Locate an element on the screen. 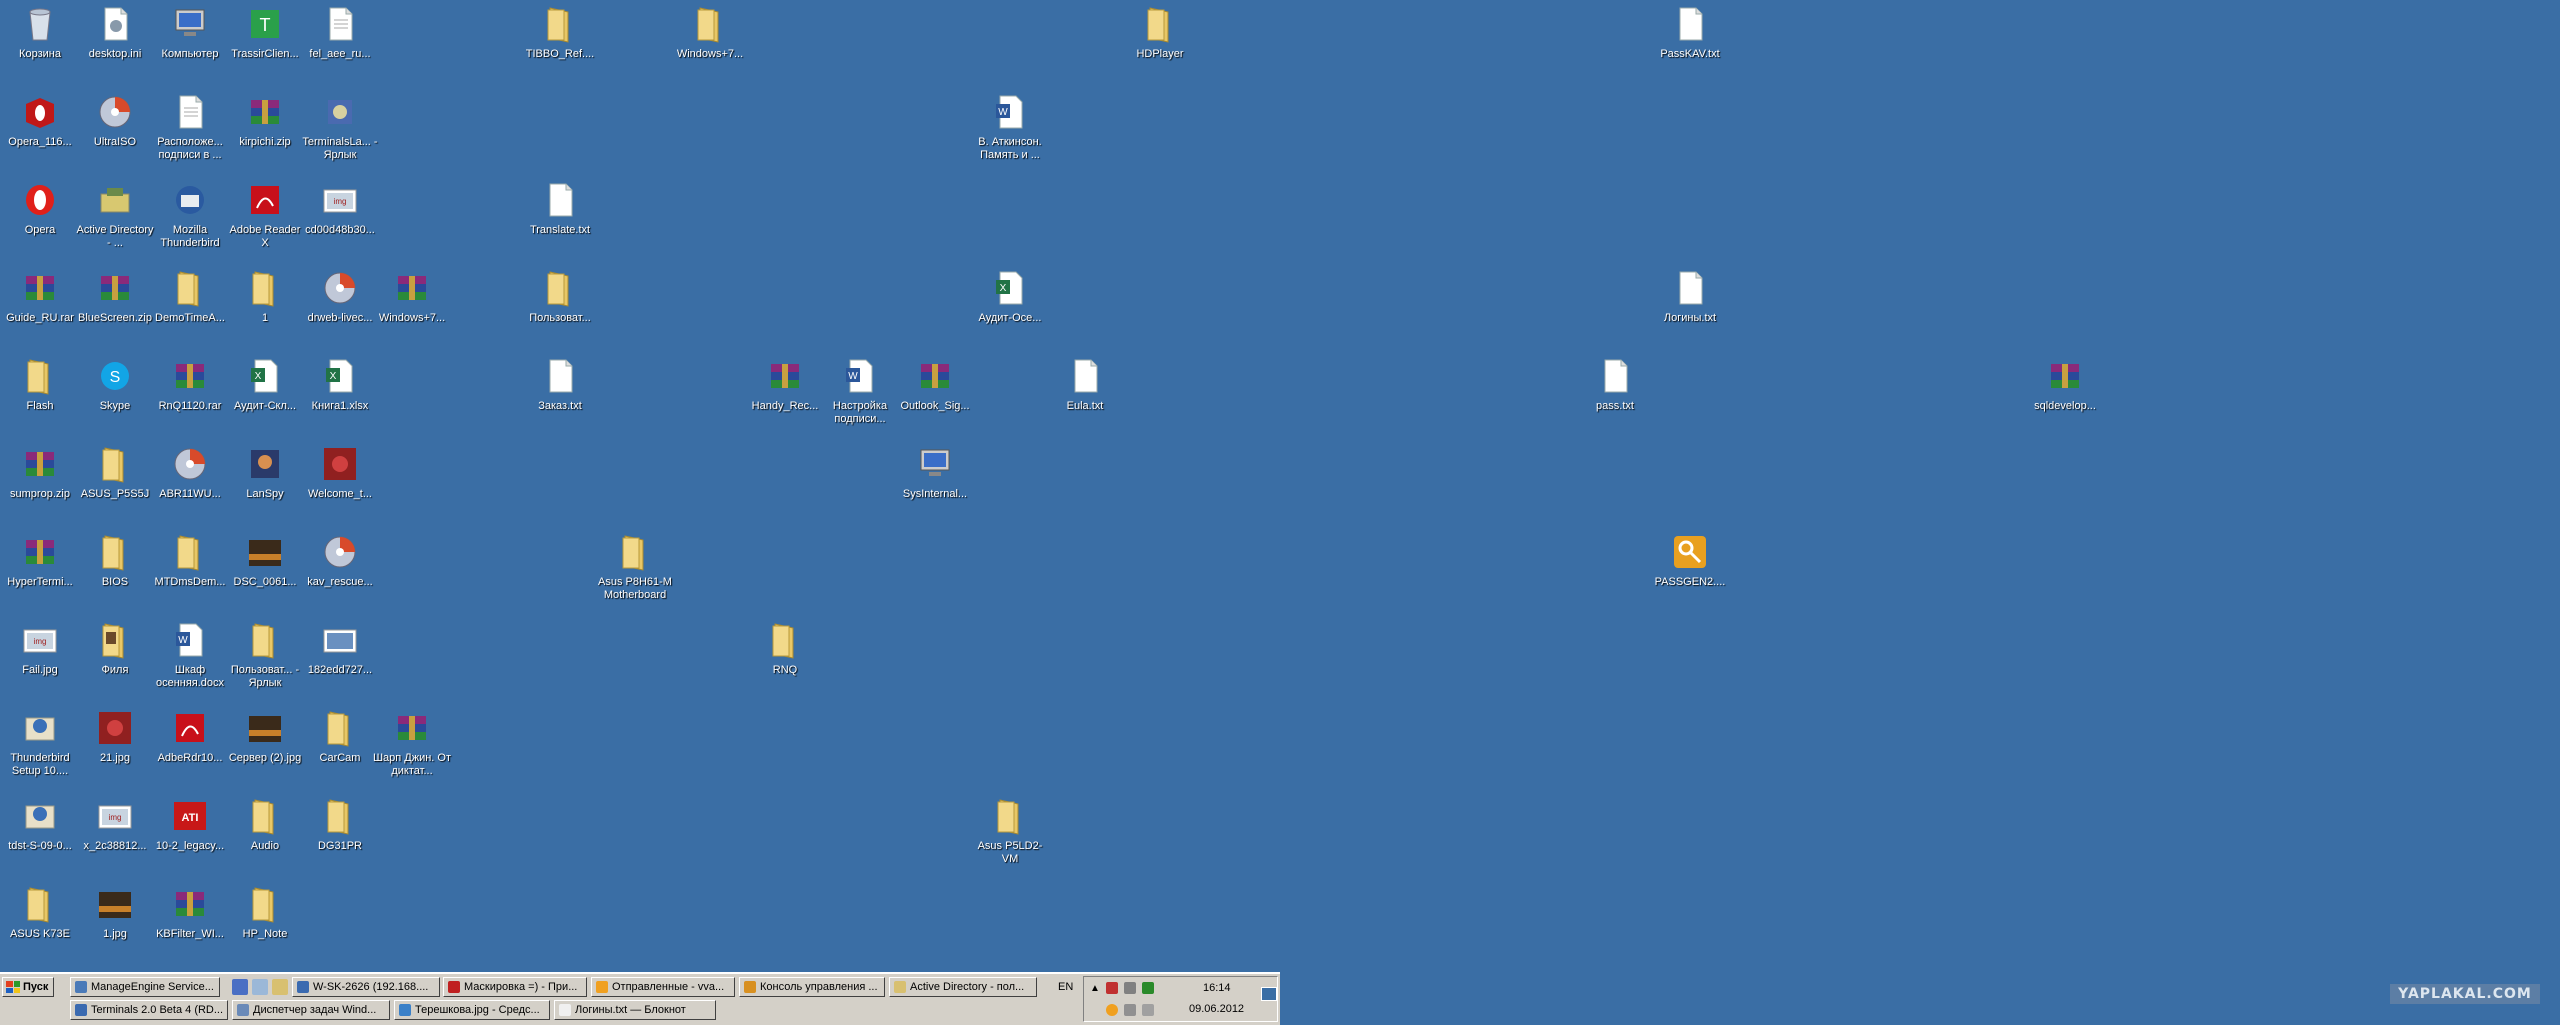 Image resolution: width=2560 pixels, height=1025 pixels. desktop-icon: Guide_RU.rar is located at coordinates (40, 296).